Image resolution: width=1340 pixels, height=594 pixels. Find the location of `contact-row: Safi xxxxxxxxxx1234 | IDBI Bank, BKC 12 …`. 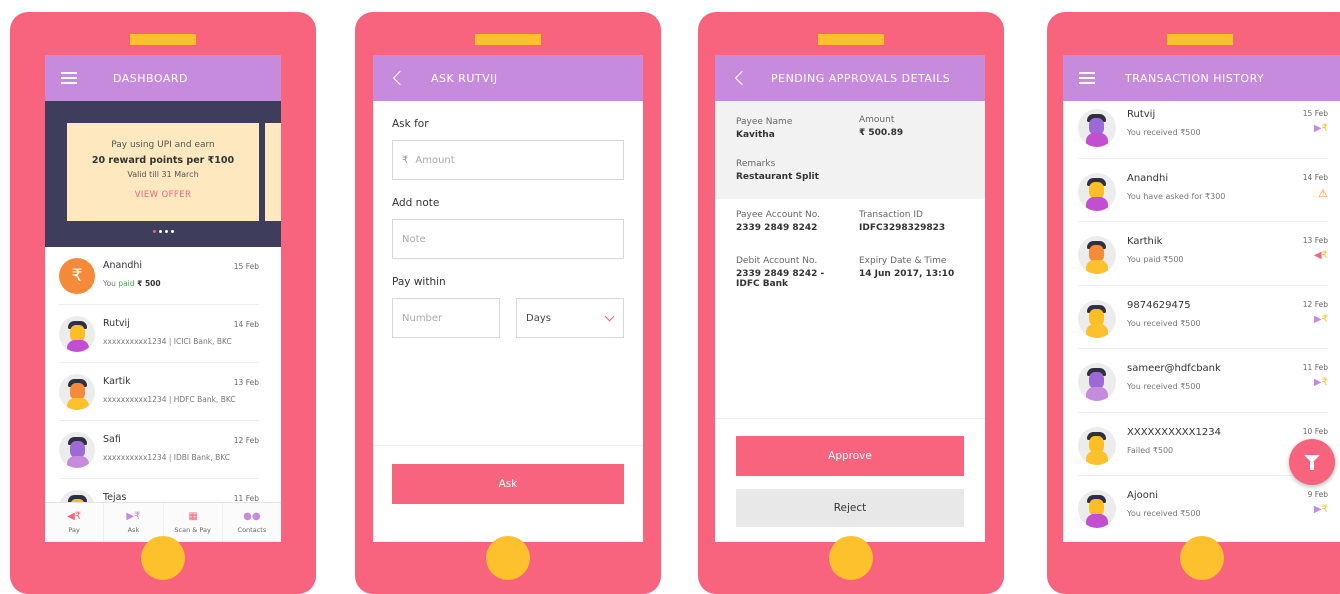

contact-row: Safi xxxxxxxxxx1234 | IDBI Bank, BKC 12 … is located at coordinates (159, 450).